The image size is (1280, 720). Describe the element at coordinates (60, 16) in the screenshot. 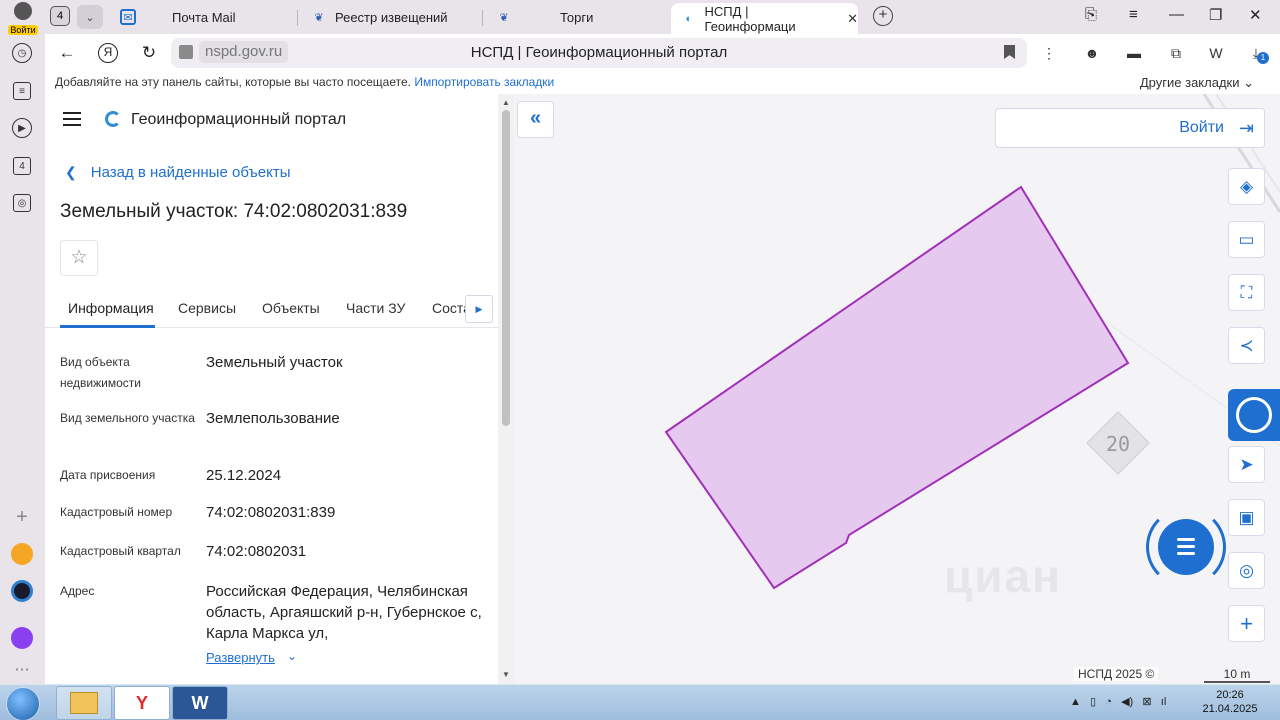

I see `tab-count: 4` at that location.